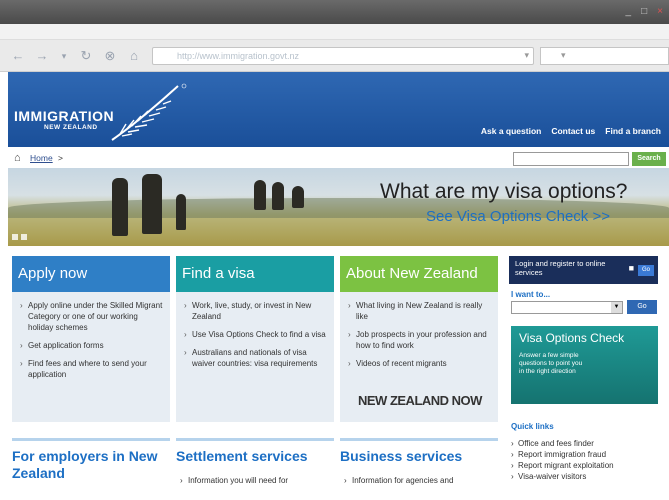 The image size is (669, 500). Describe the element at coordinates (419, 274) in the screenshot. I see `card-title: About New Zealand` at that location.